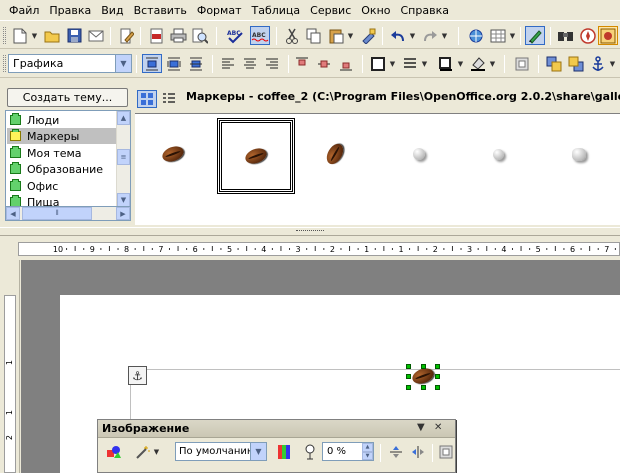 This screenshot has height=473, width=620. Describe the element at coordinates (446, 451) in the screenshot. I see `graphic-properties-icon` at that location.